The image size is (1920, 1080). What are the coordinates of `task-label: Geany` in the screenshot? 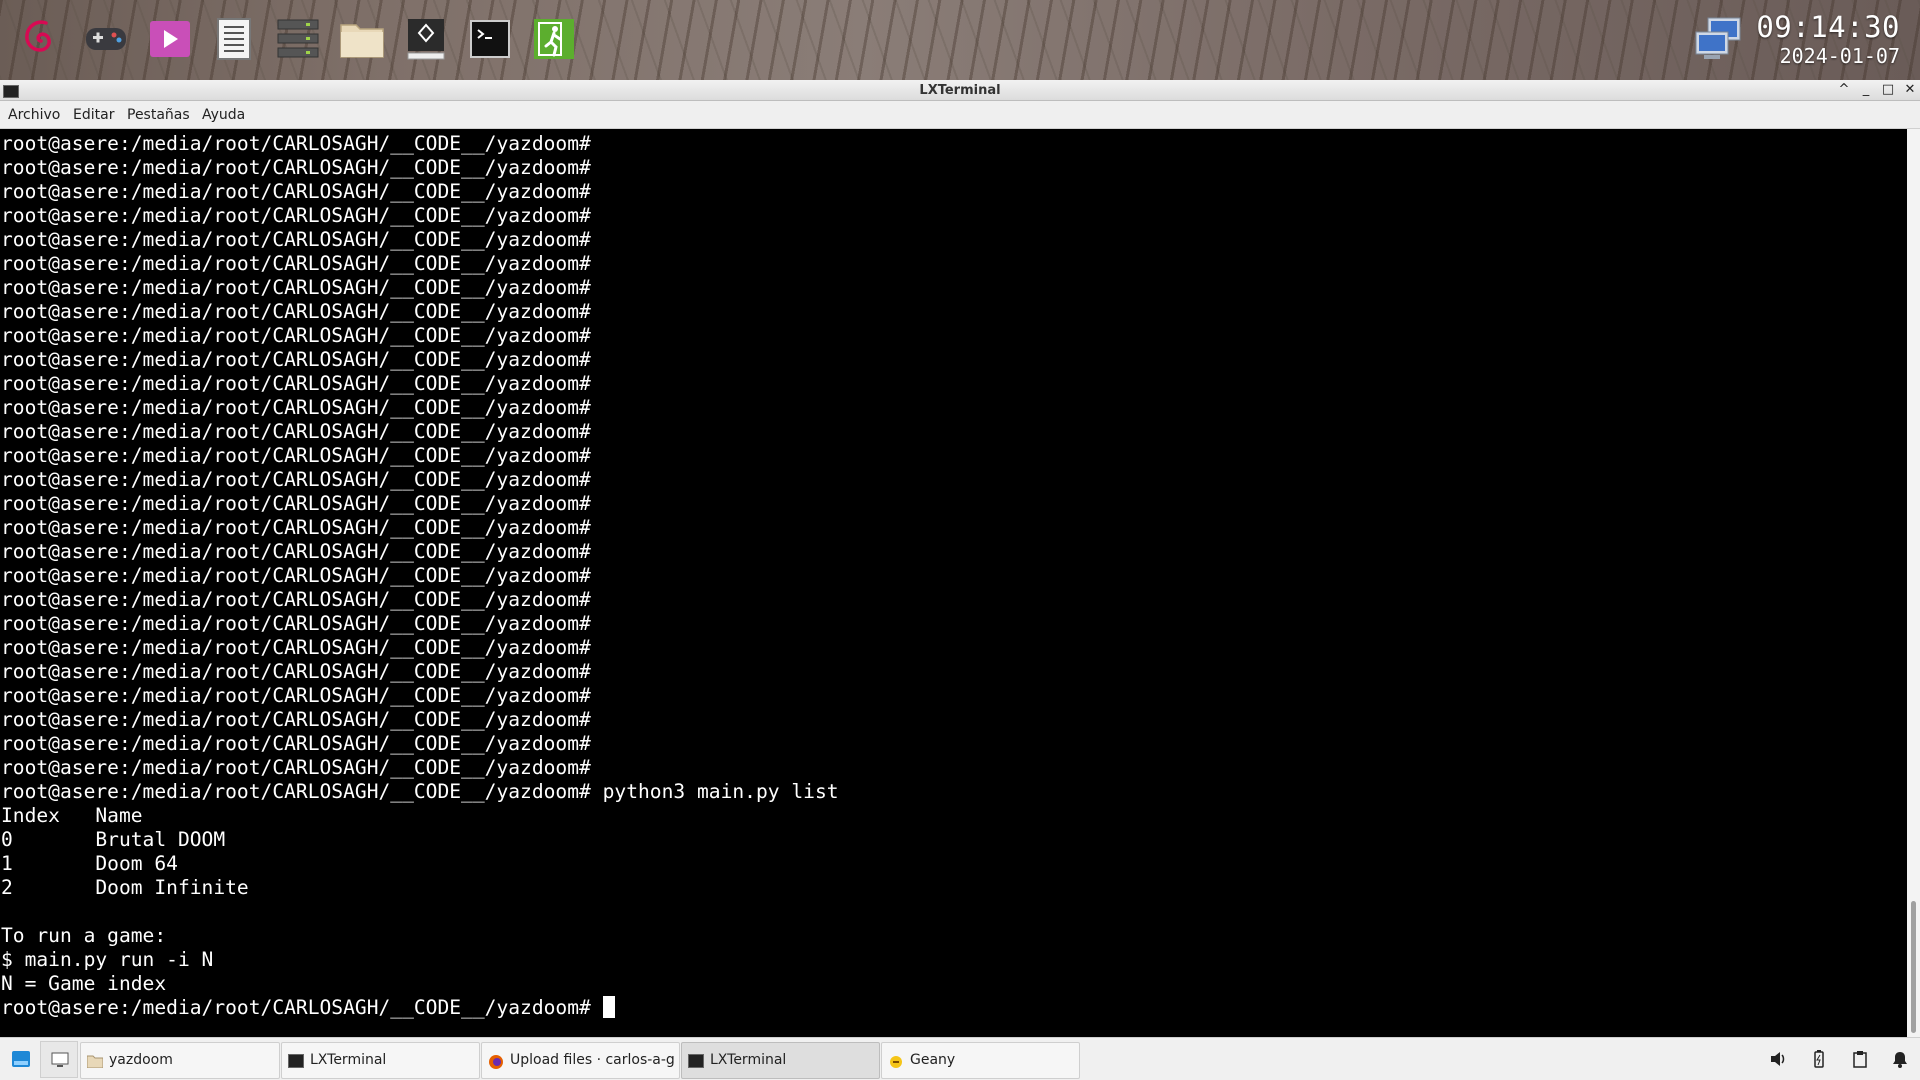 It's located at (933, 1060).